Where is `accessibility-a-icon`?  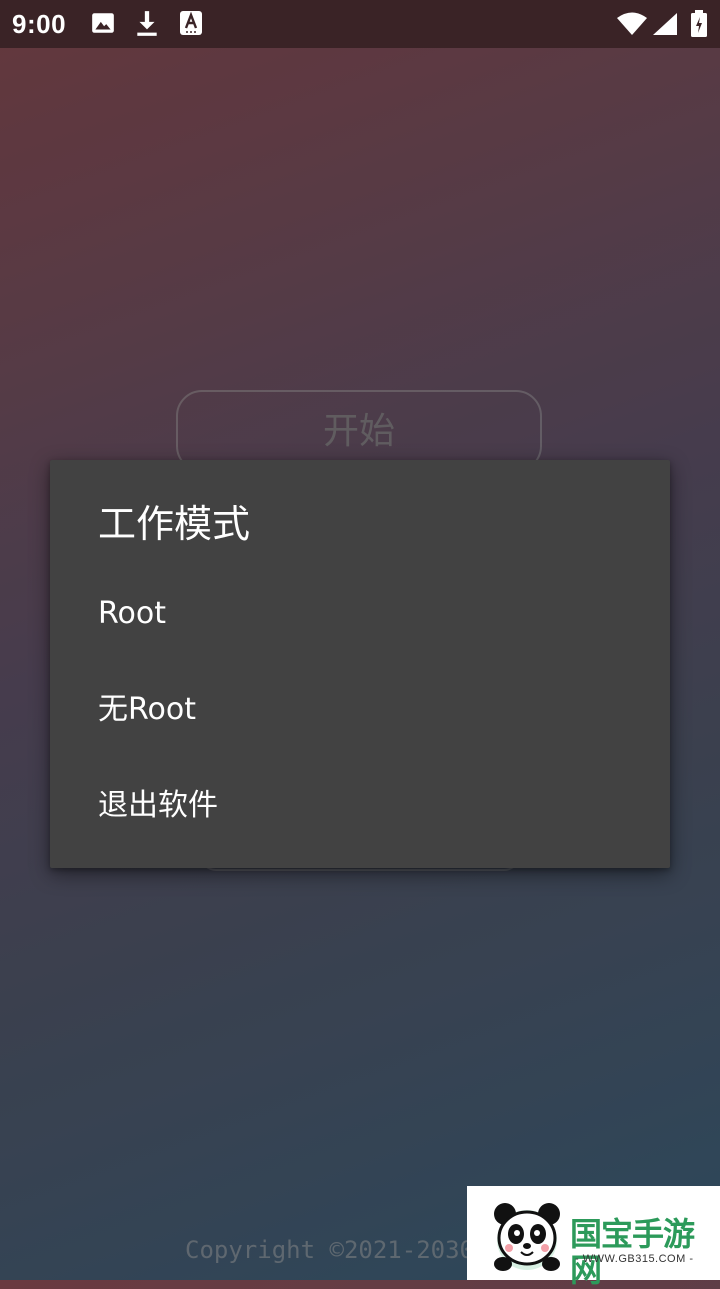
accessibility-a-icon is located at coordinates (191, 25).